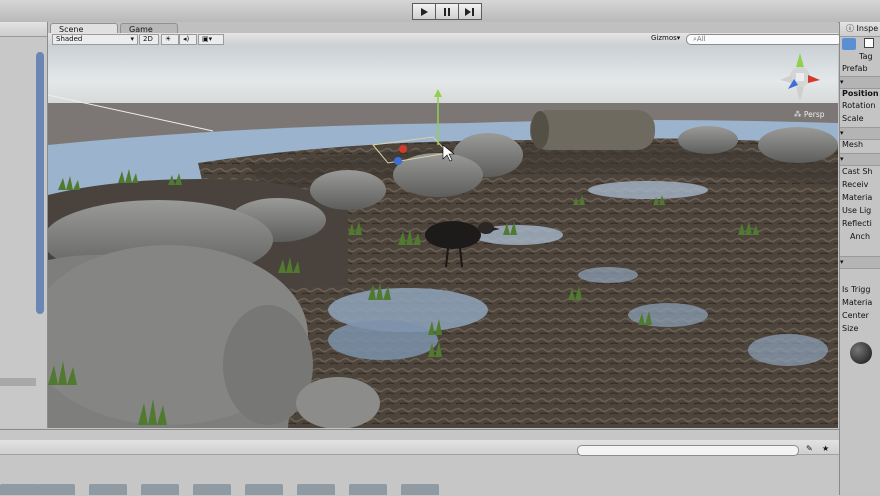 The image size is (880, 496). I want to click on renderer-row-cast-shadows: Cast Sh, so click(857, 171).